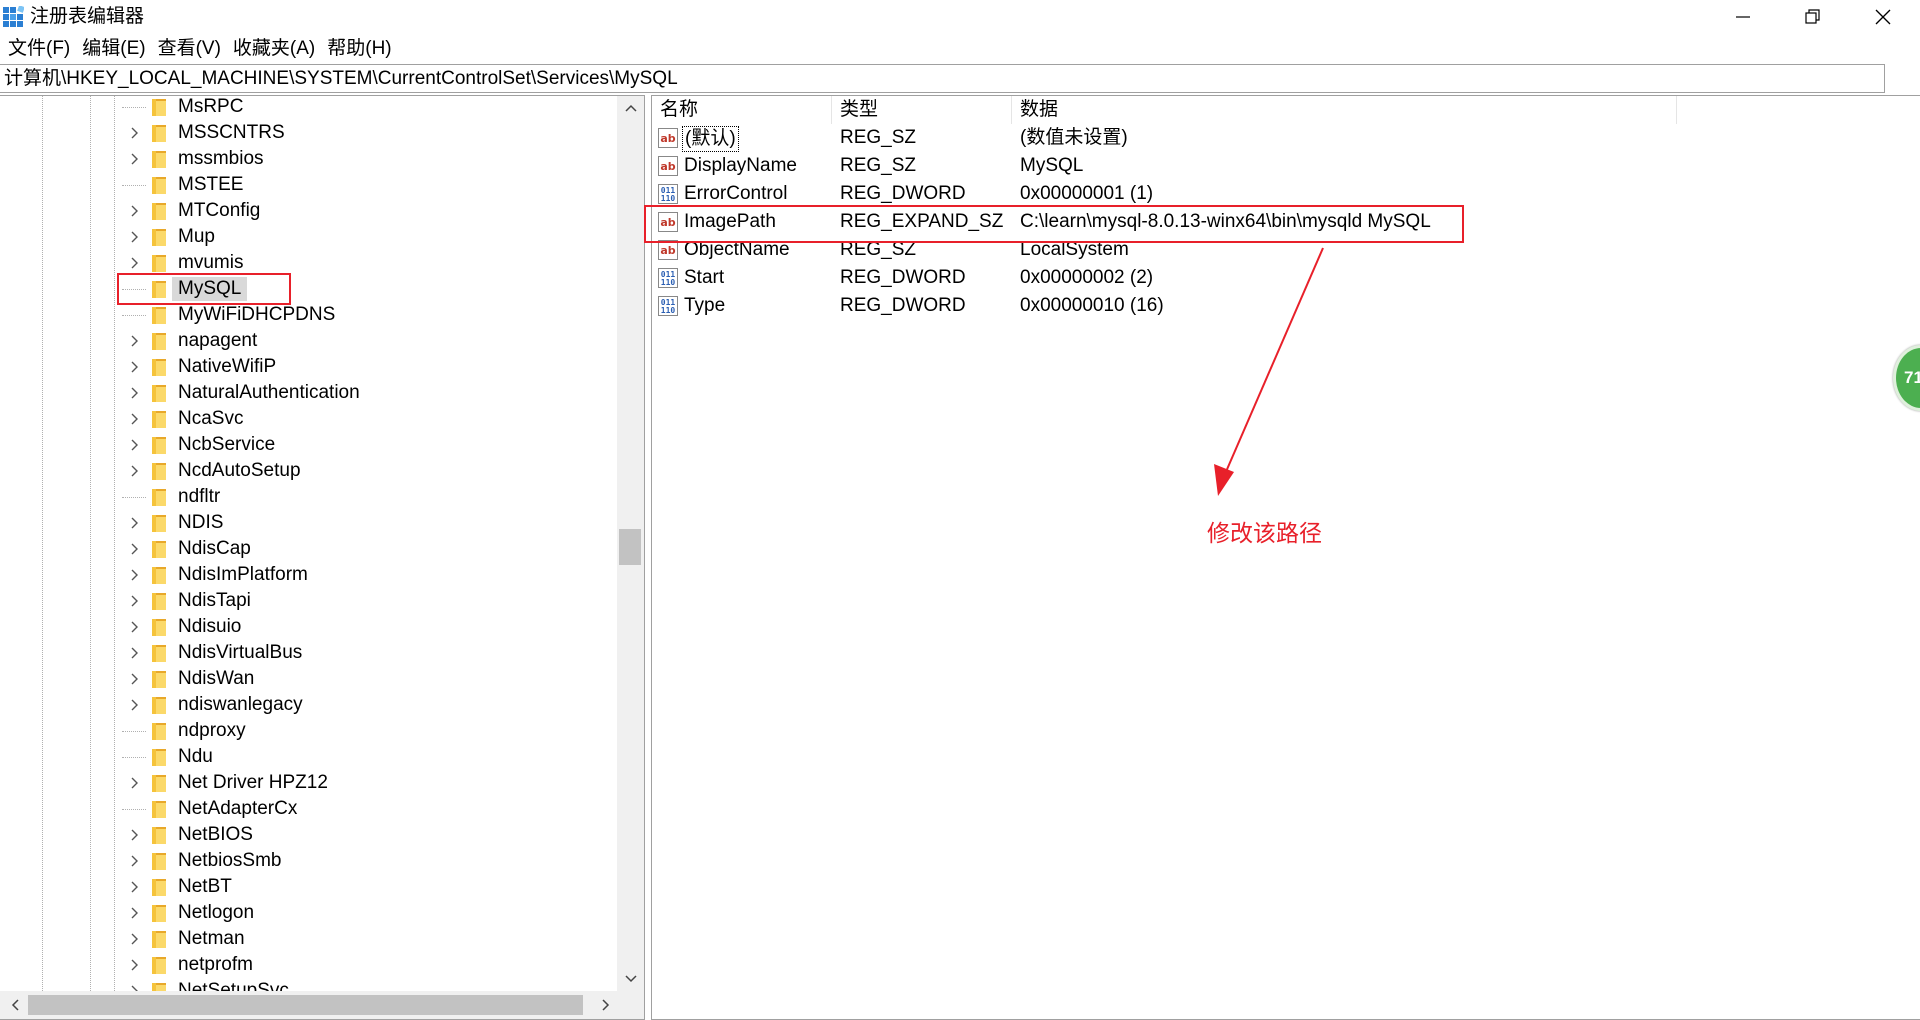  I want to click on menu-edit: 编辑(E), so click(115, 49).